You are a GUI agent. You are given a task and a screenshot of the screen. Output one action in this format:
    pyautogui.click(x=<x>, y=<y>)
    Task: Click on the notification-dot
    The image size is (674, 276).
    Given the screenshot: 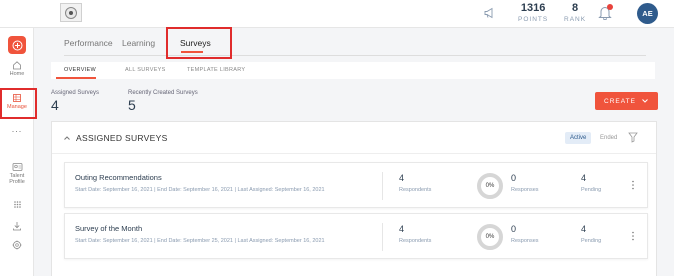 What is the action you would take?
    pyautogui.click(x=610, y=7)
    